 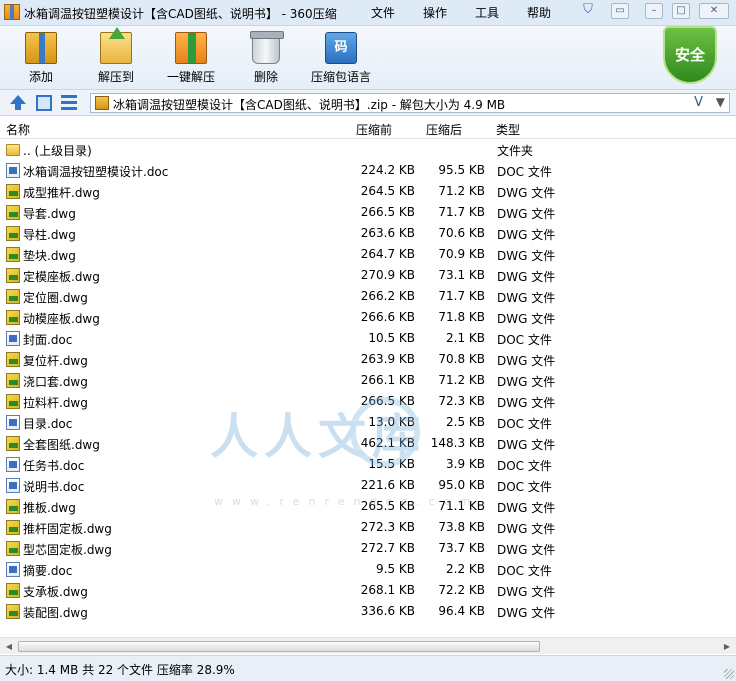 What do you see at coordinates (387, 548) in the screenshot?
I see `file-size: 272.7 KB` at bounding box center [387, 548].